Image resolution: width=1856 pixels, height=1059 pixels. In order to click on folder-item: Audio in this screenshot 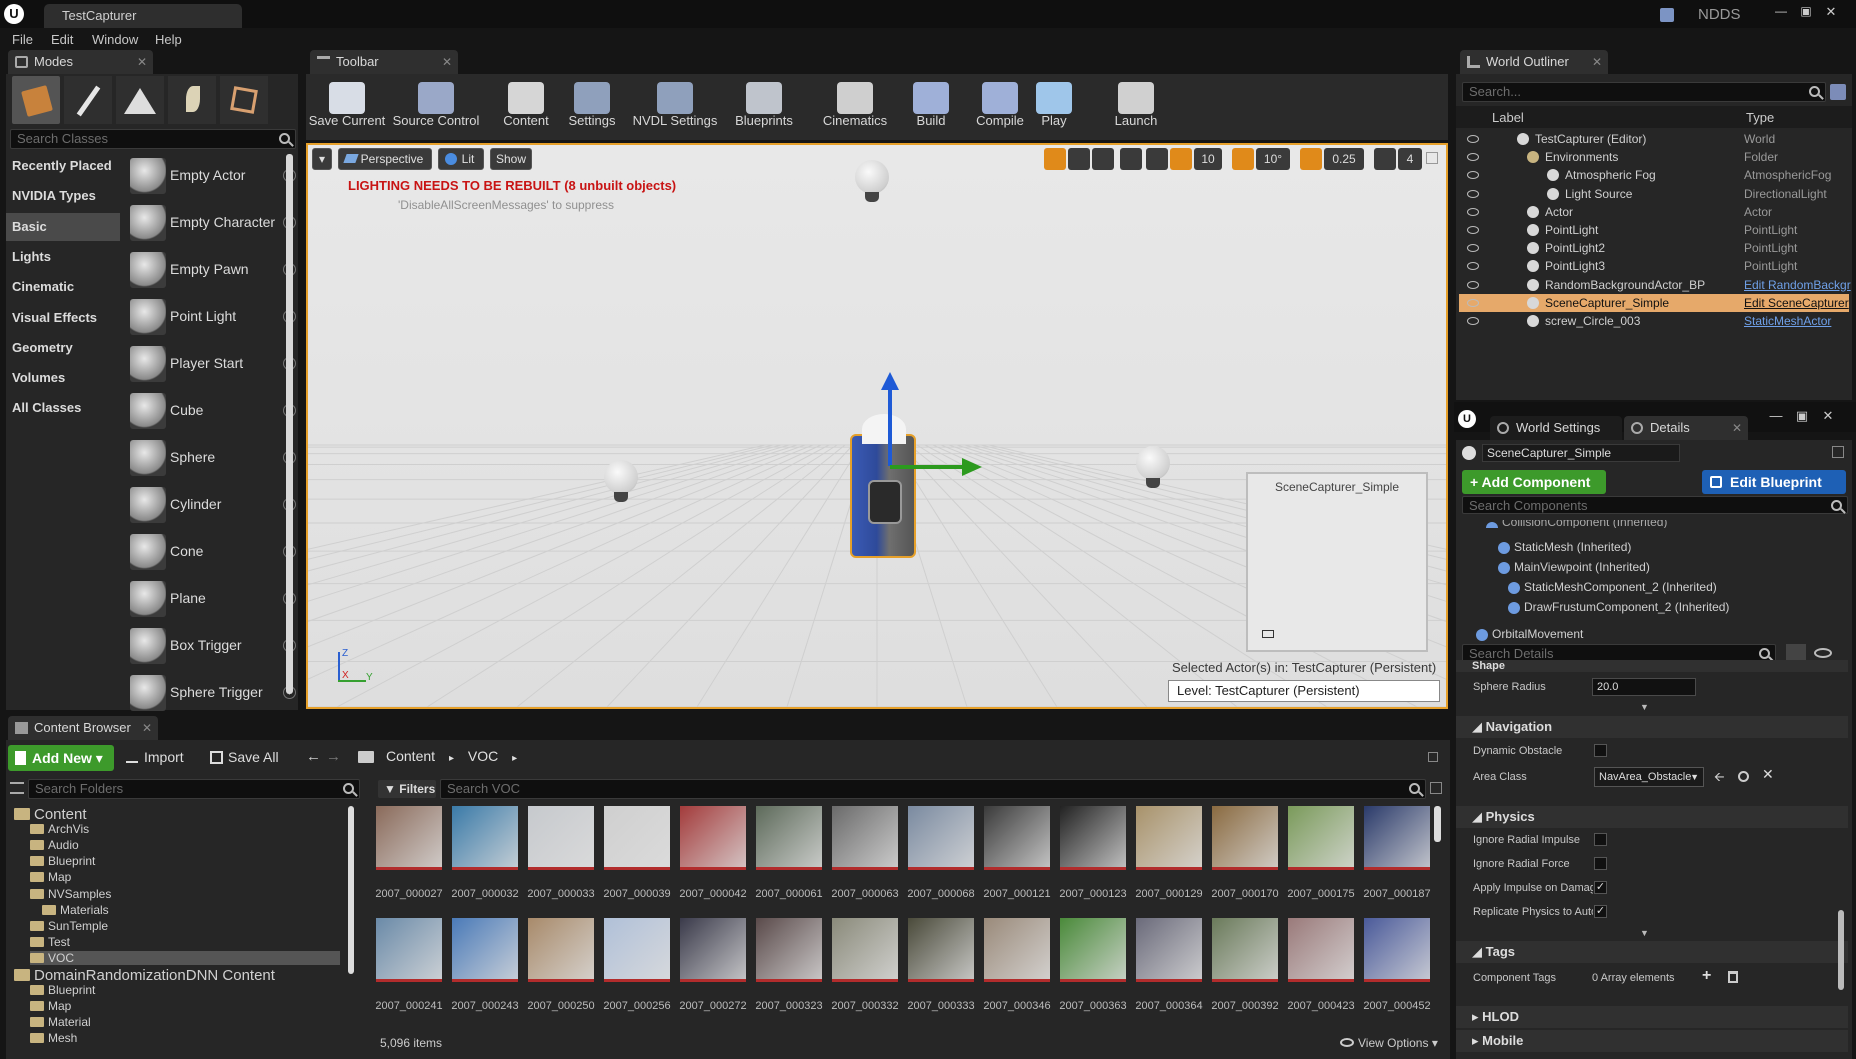, I will do `click(54, 845)`.